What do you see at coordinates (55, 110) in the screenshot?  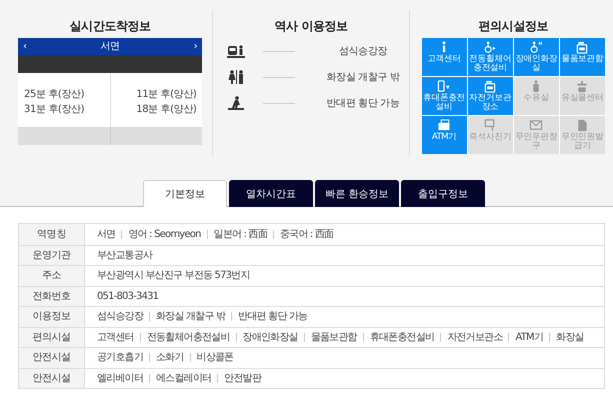 I see `arrival-time: 31분 후(장산)` at bounding box center [55, 110].